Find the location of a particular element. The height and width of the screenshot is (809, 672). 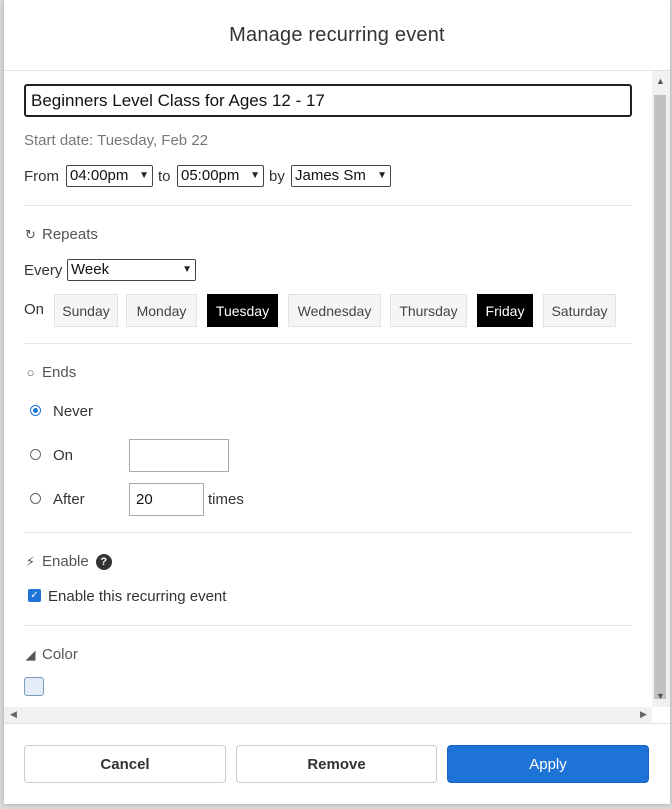

ends-after-label: After is located at coordinates (69, 499).